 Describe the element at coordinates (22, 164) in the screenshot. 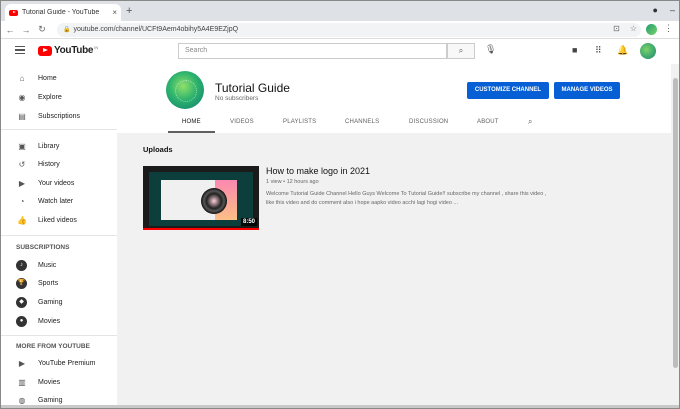

I see `history-icon: ↺` at that location.